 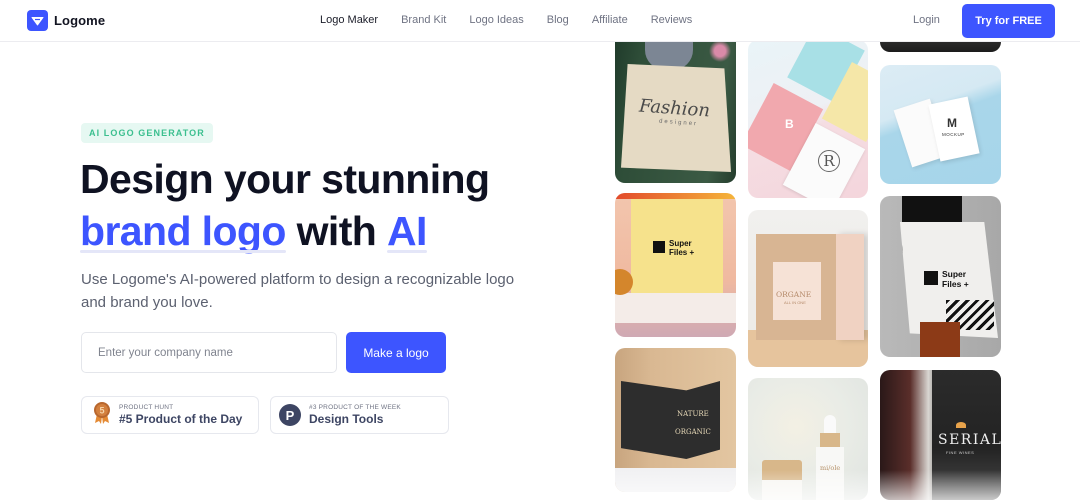 I want to click on medal-icon: 5, so click(x=102, y=415).